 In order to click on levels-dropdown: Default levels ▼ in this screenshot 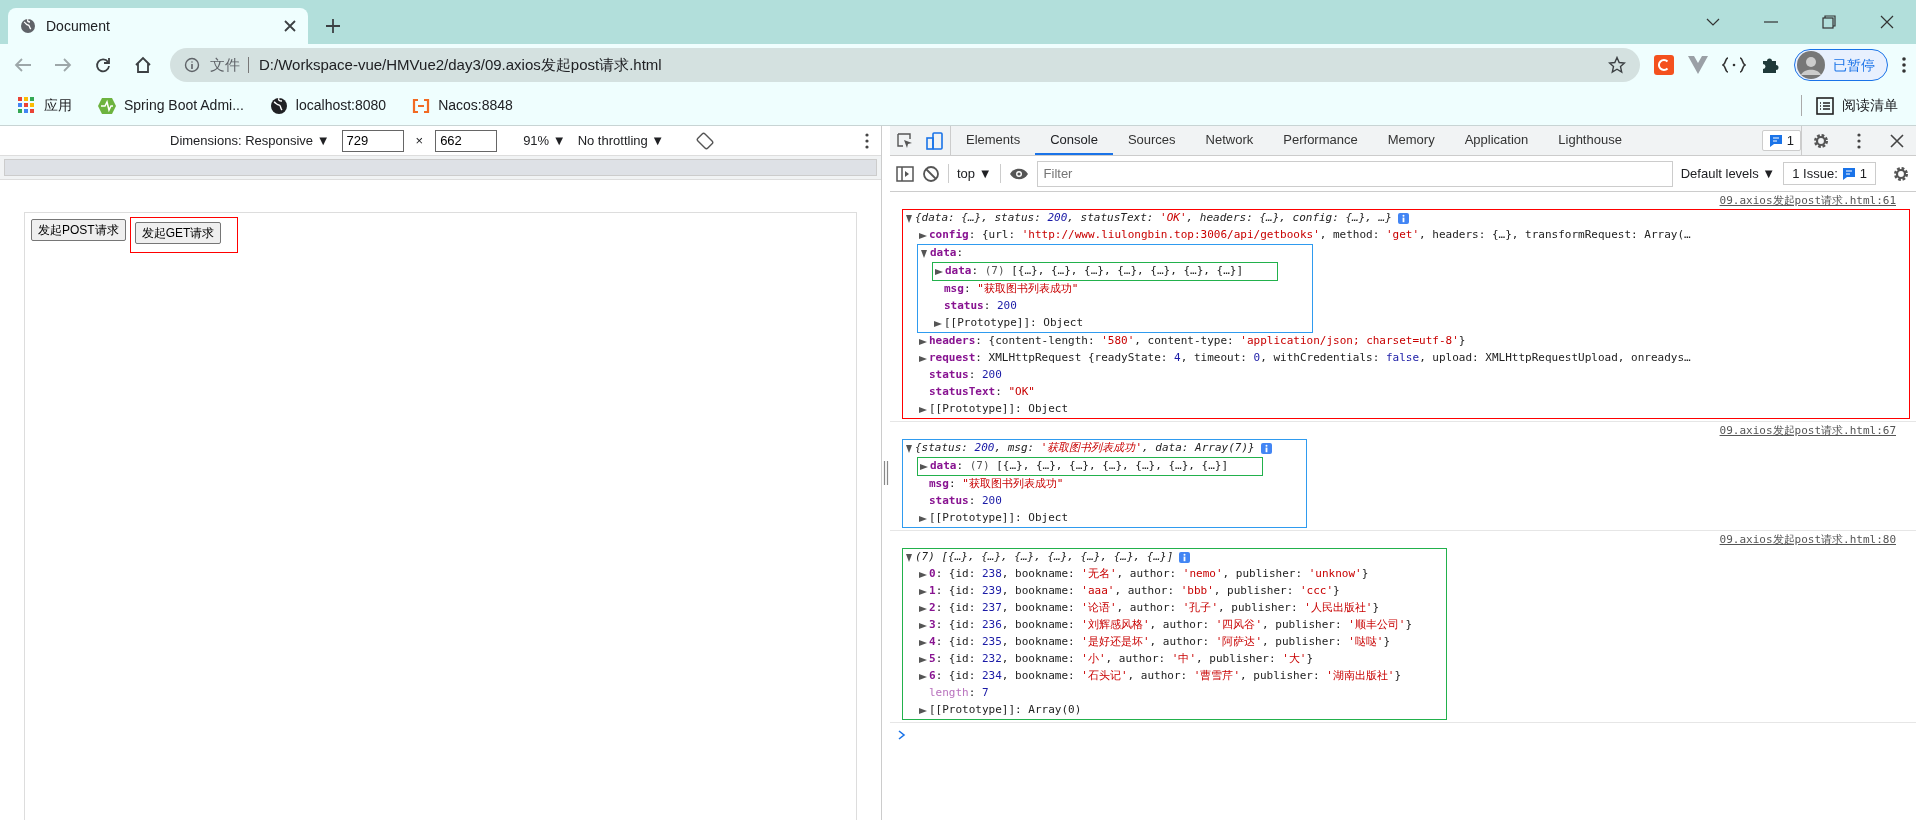, I will do `click(1728, 173)`.